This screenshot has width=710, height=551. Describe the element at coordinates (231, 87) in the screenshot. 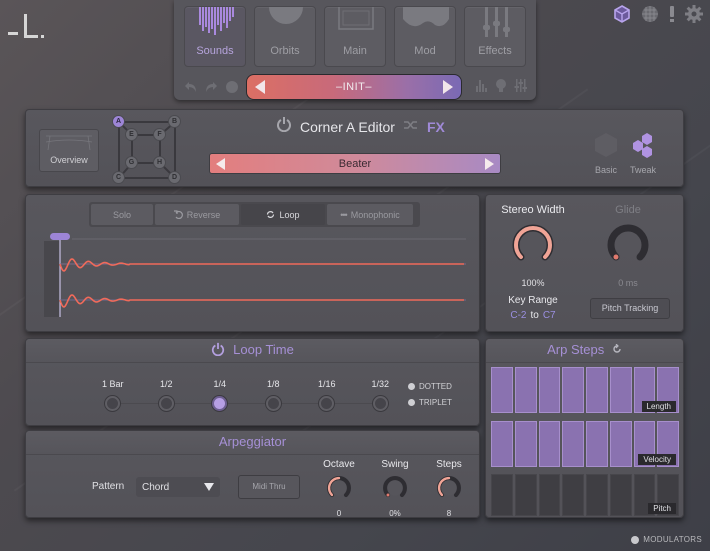

I see `chat-icon` at that location.